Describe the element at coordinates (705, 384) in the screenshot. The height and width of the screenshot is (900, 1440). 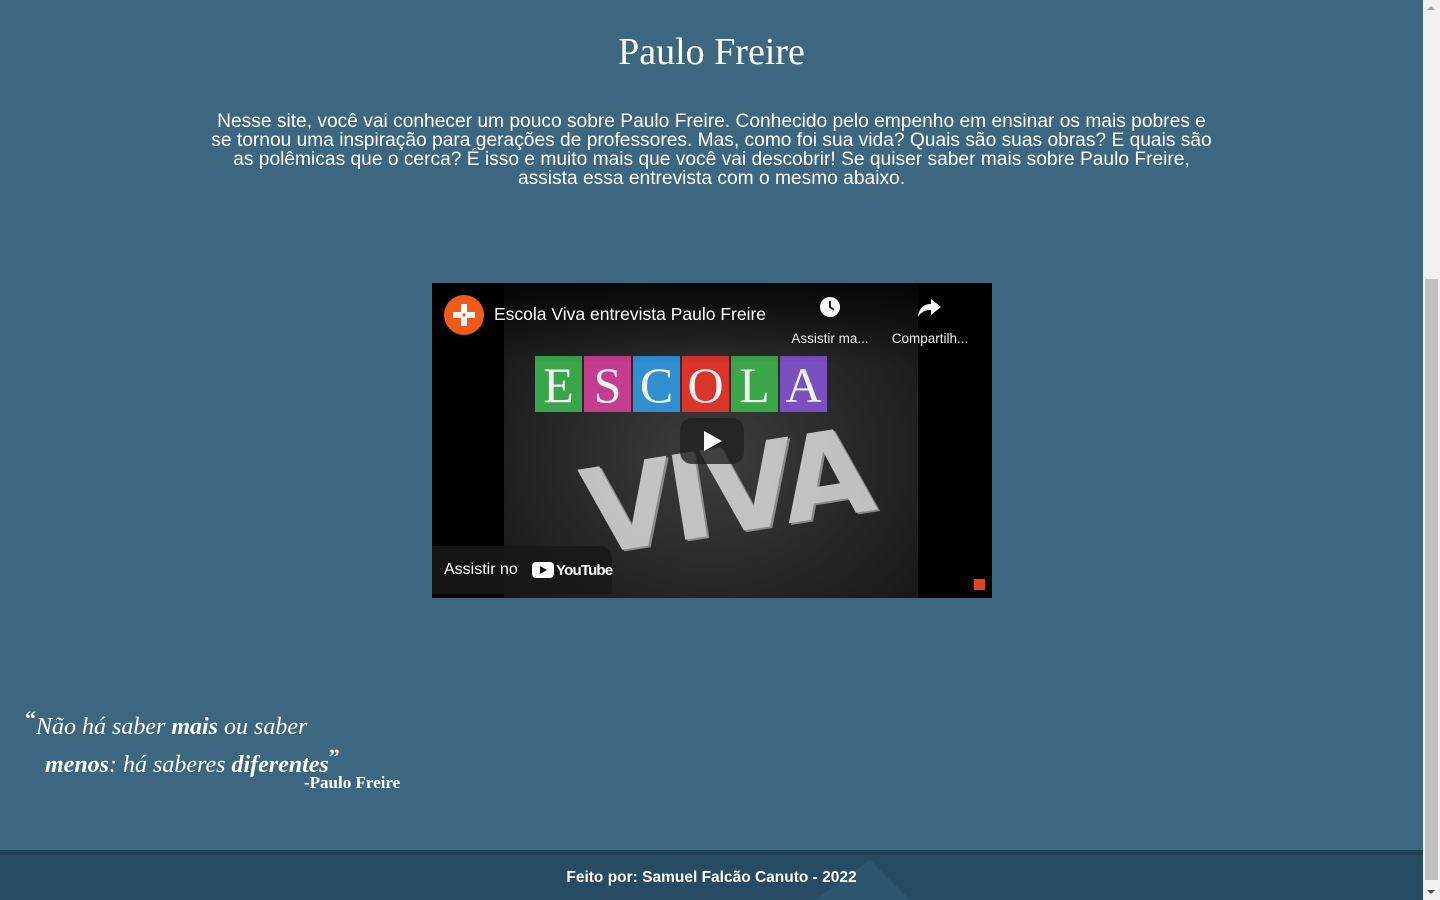
I see `thumbnail-letter-tile: O` at that location.